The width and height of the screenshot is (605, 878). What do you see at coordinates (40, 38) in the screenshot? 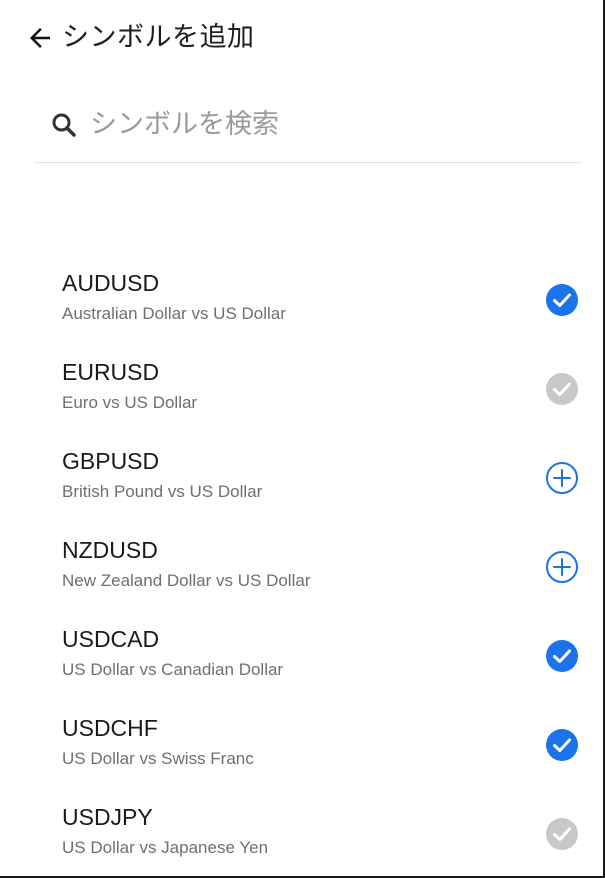
I see `back-arrow-icon` at bounding box center [40, 38].